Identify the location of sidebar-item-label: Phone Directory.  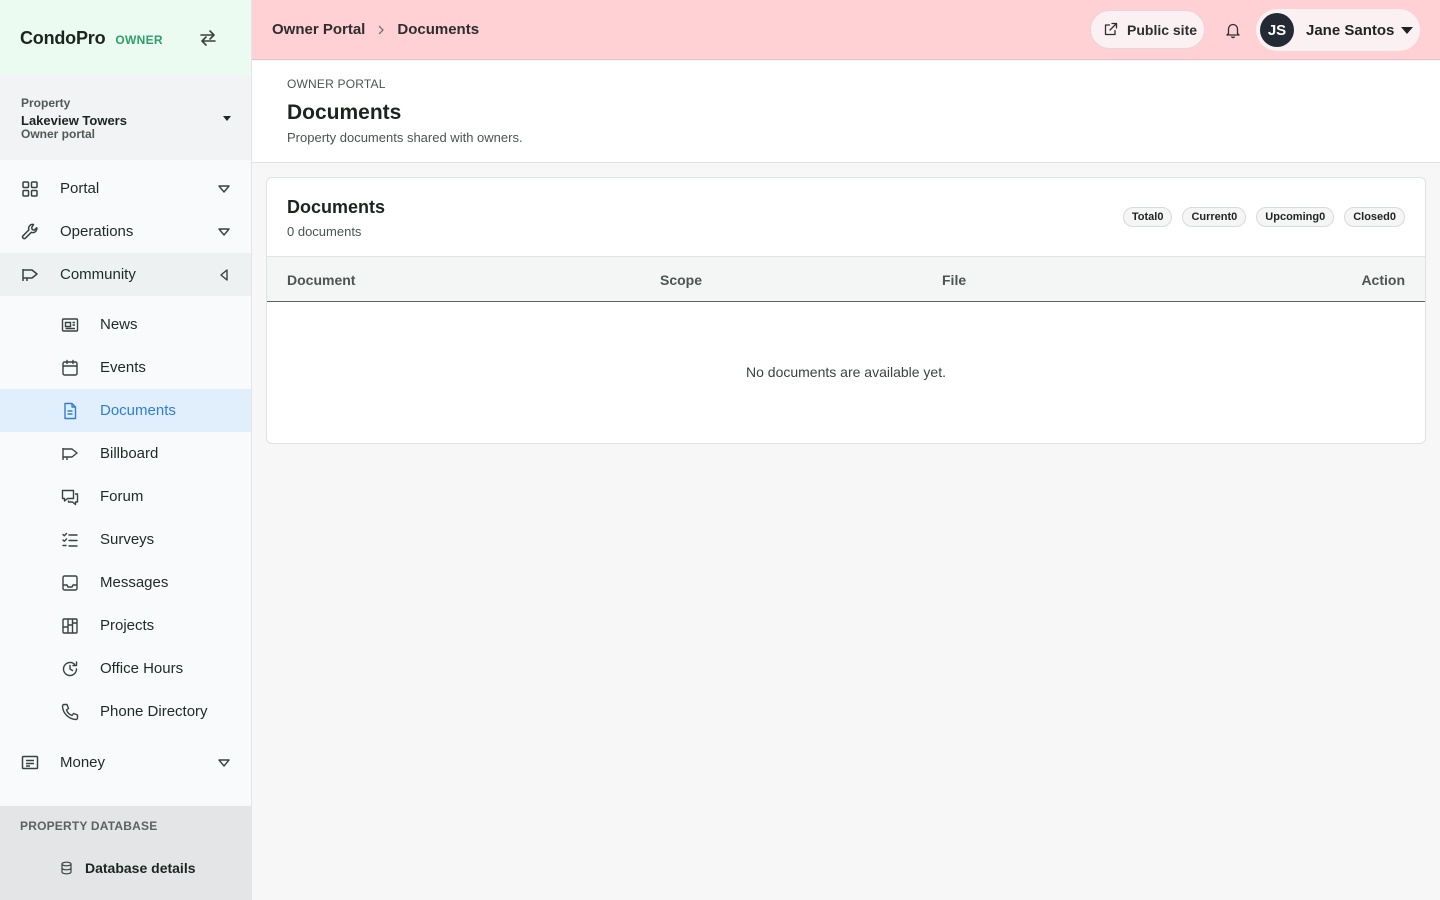
(154, 711).